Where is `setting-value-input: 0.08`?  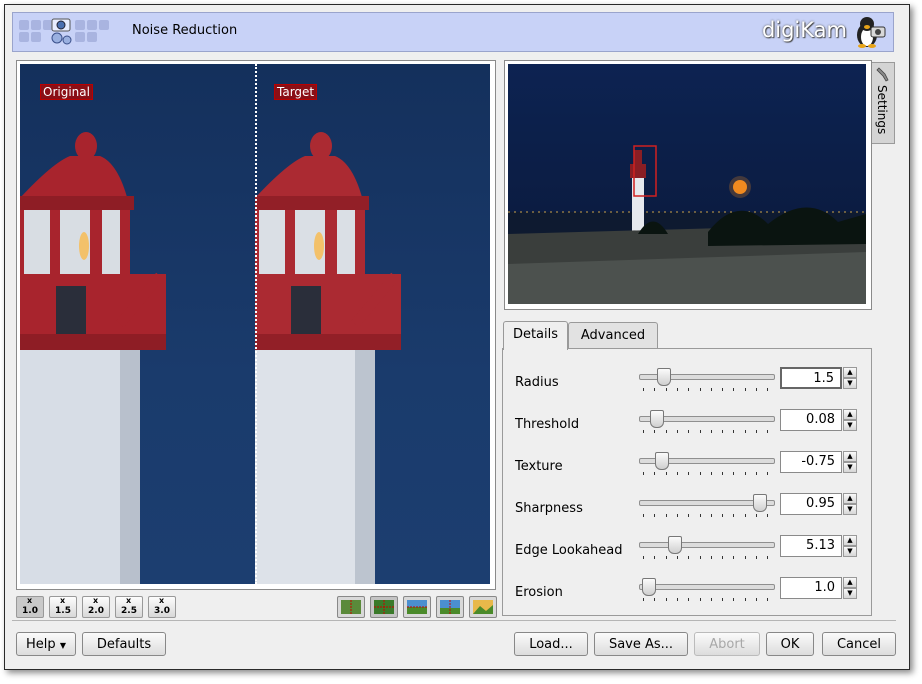 setting-value-input: 0.08 is located at coordinates (811, 420).